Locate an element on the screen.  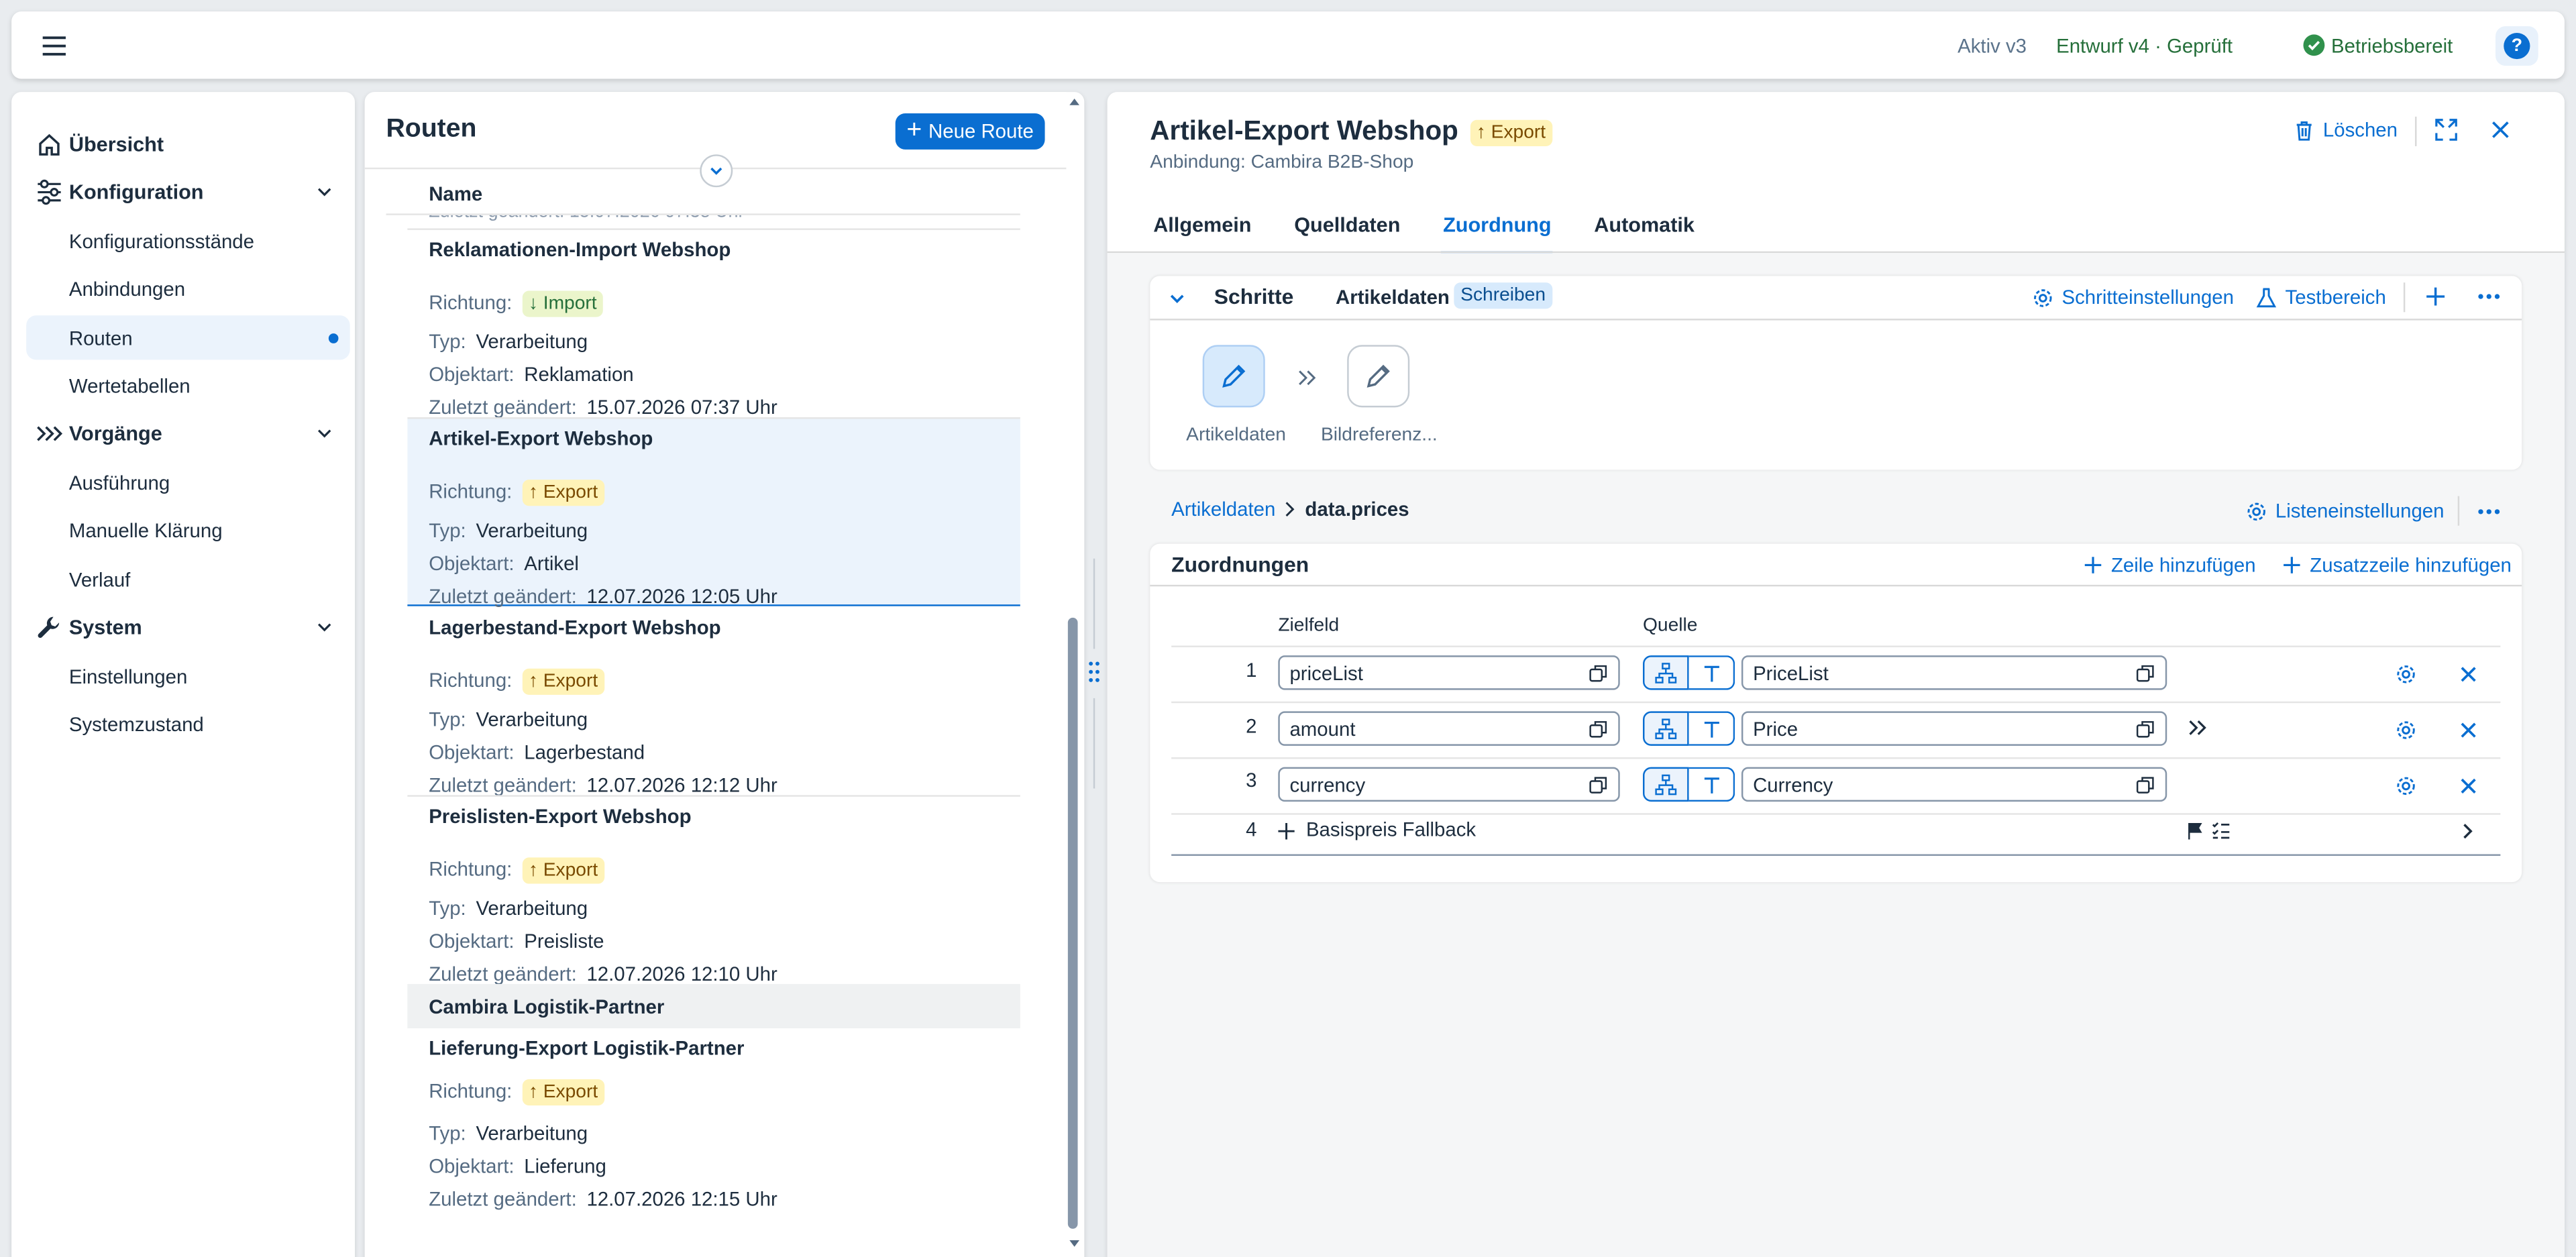
source-field-input: PriceList is located at coordinates (1954, 673).